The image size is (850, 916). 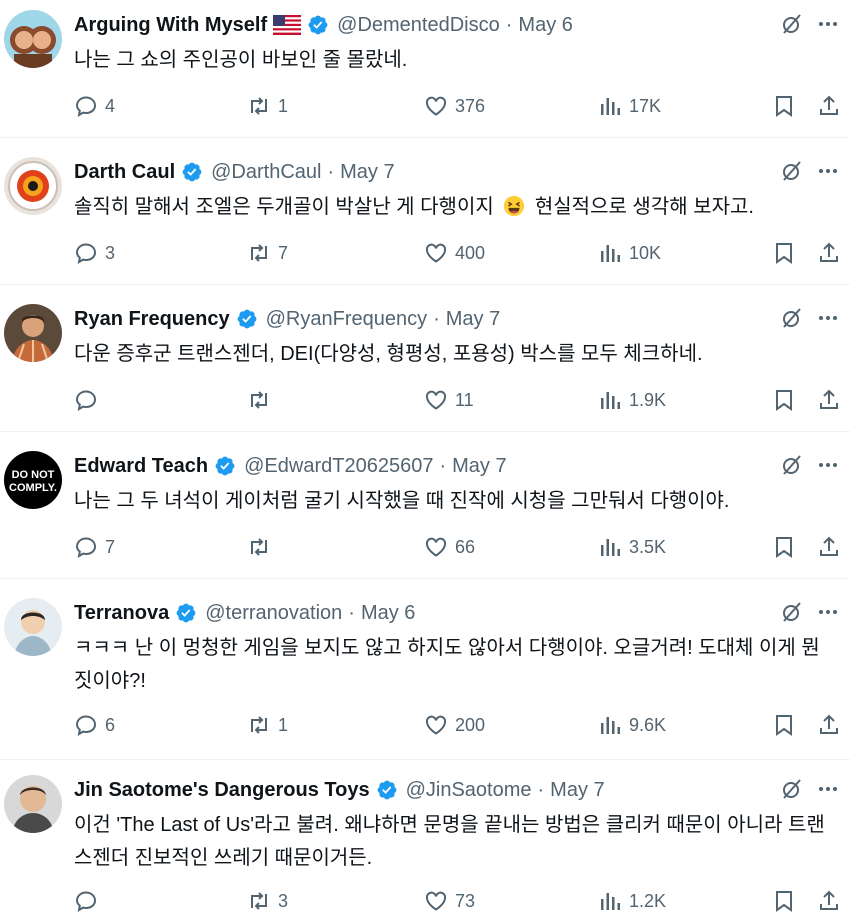 What do you see at coordinates (346, 319) in the screenshot?
I see `user-handle: @RyanFrequency` at bounding box center [346, 319].